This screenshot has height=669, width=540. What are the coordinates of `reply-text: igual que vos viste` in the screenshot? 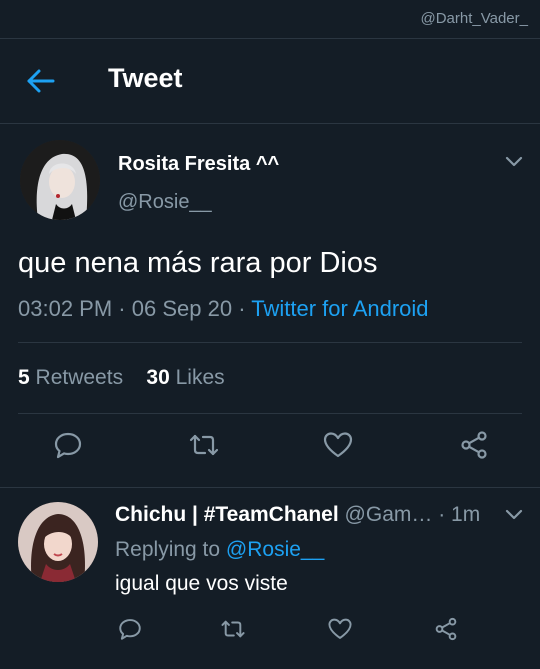 It's located at (201, 583).